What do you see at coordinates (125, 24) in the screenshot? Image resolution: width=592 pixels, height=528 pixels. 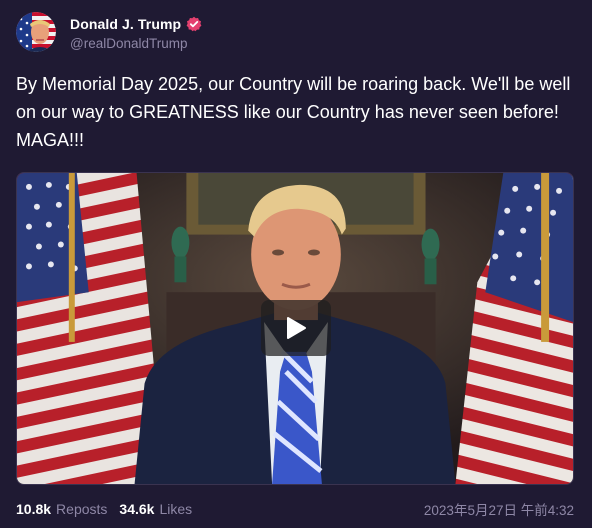 I see `author-display-name: Donald J. Trump` at bounding box center [125, 24].